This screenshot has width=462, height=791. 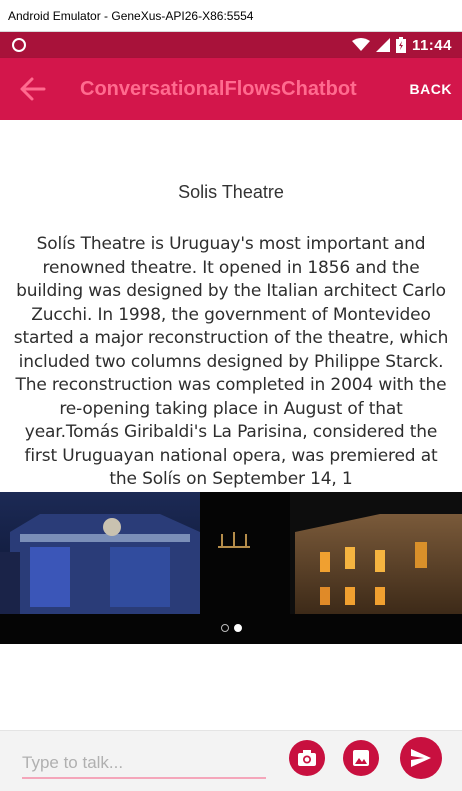 I want to click on status-indicators: 11:44, so click(x=401, y=45).